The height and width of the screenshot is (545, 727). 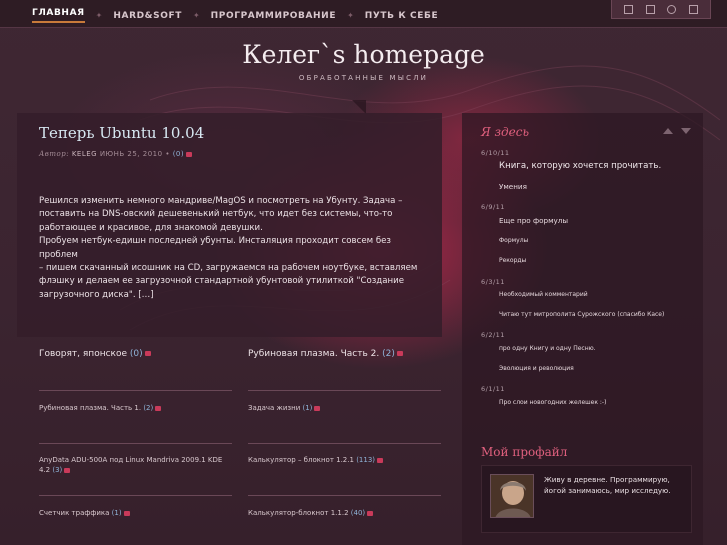 What do you see at coordinates (547, 348) in the screenshot?
I see `feed-link: про одну Книгу и одну Песню.` at bounding box center [547, 348].